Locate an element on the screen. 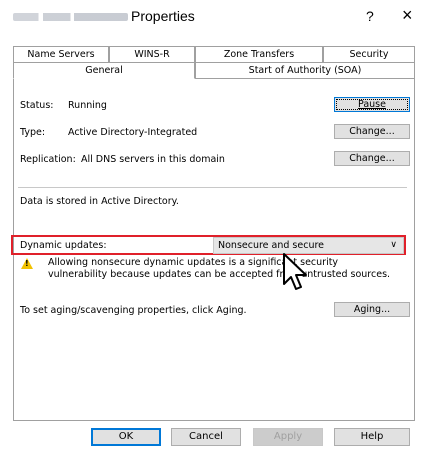  dynamic-updates-select: Nonsecure and secure ∨ is located at coordinates (308, 245).